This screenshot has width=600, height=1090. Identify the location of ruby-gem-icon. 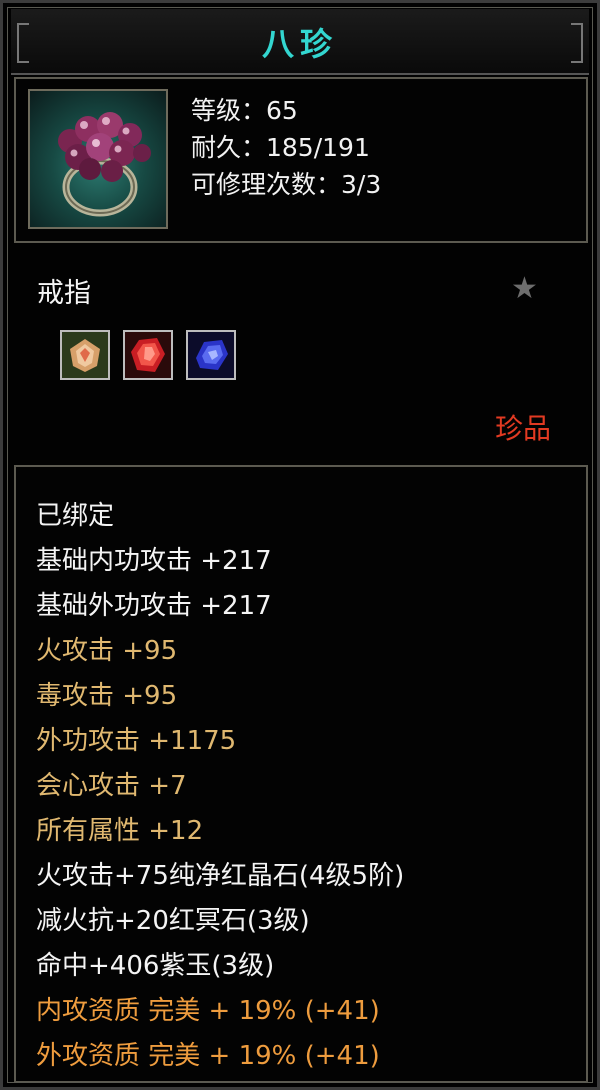
(148, 355).